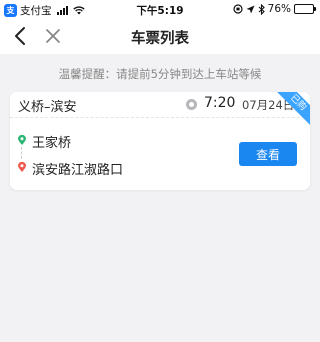 Image resolution: width=320 pixels, height=342 pixels. What do you see at coordinates (47, 107) in the screenshot?
I see `ticket-route: 义桥–滨安` at bounding box center [47, 107].